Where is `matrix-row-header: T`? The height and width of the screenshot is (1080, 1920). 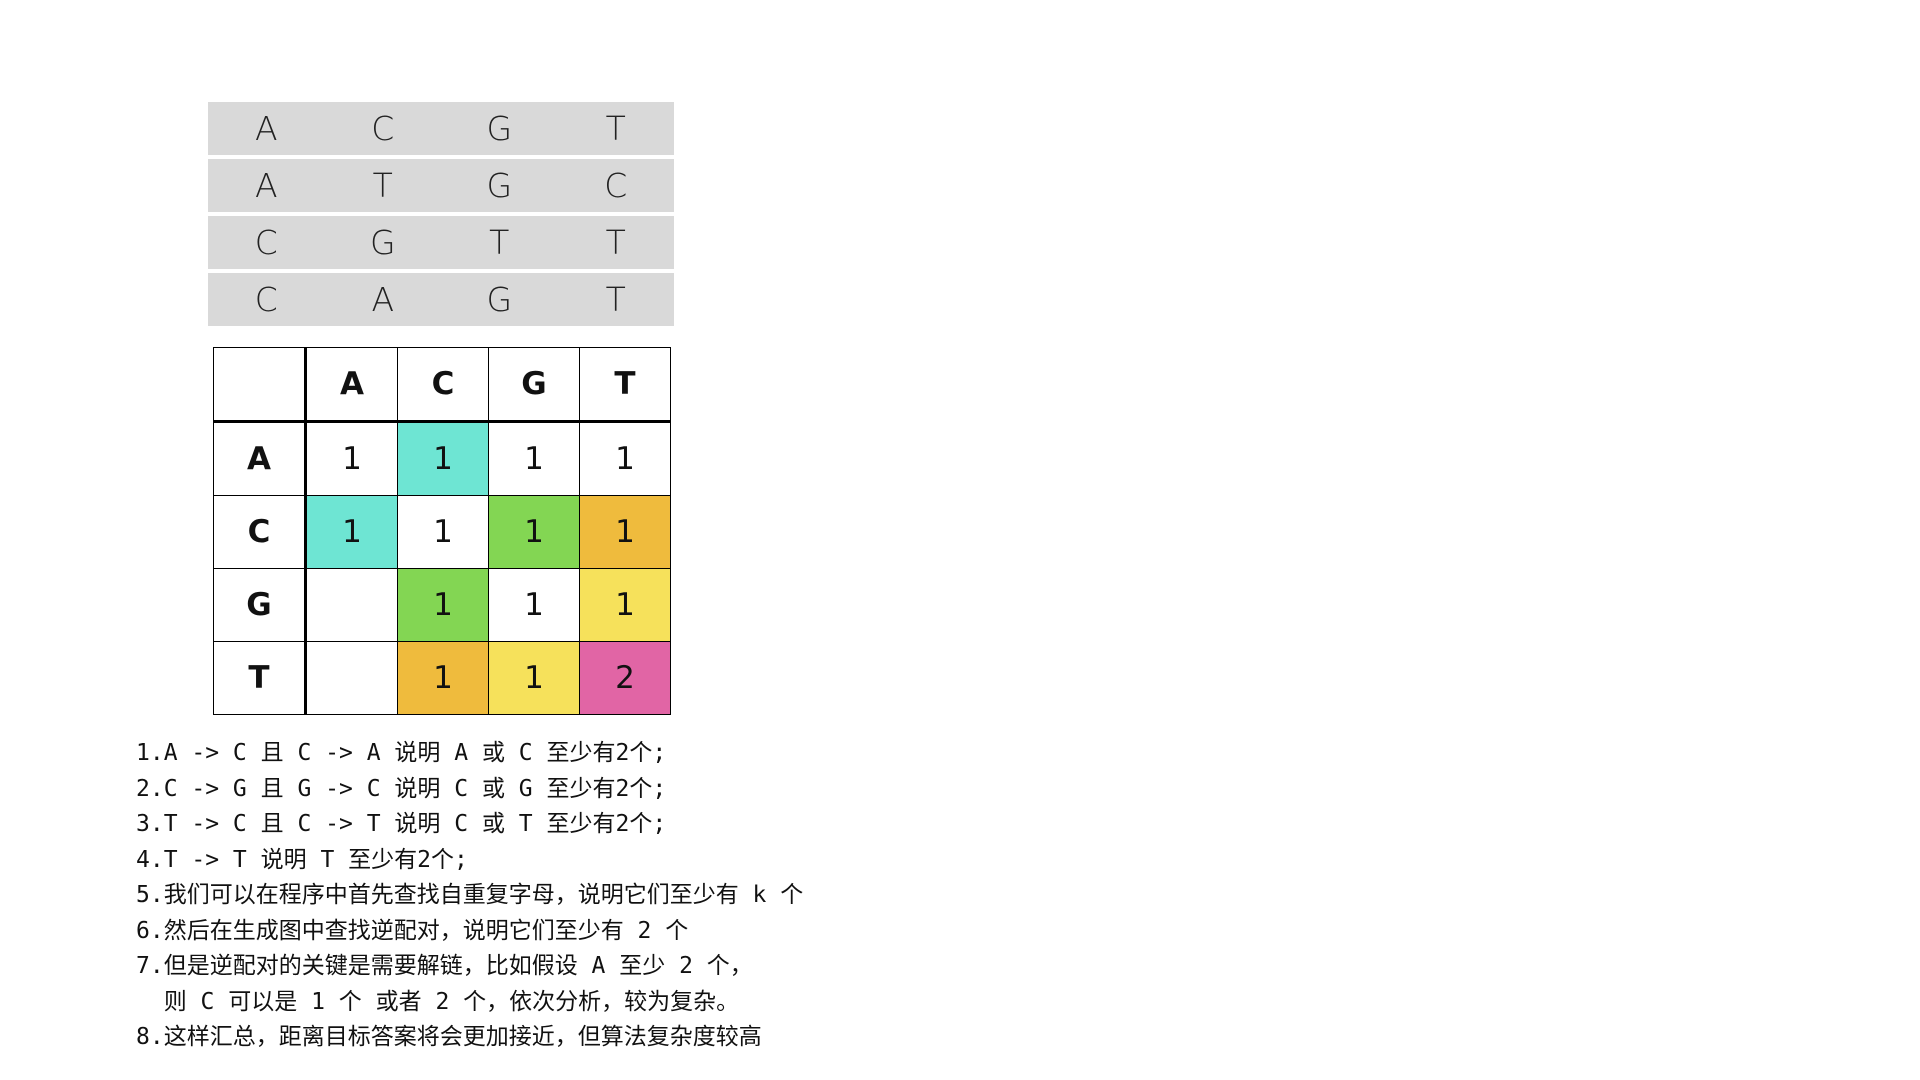
matrix-row-header: T is located at coordinates (260, 678).